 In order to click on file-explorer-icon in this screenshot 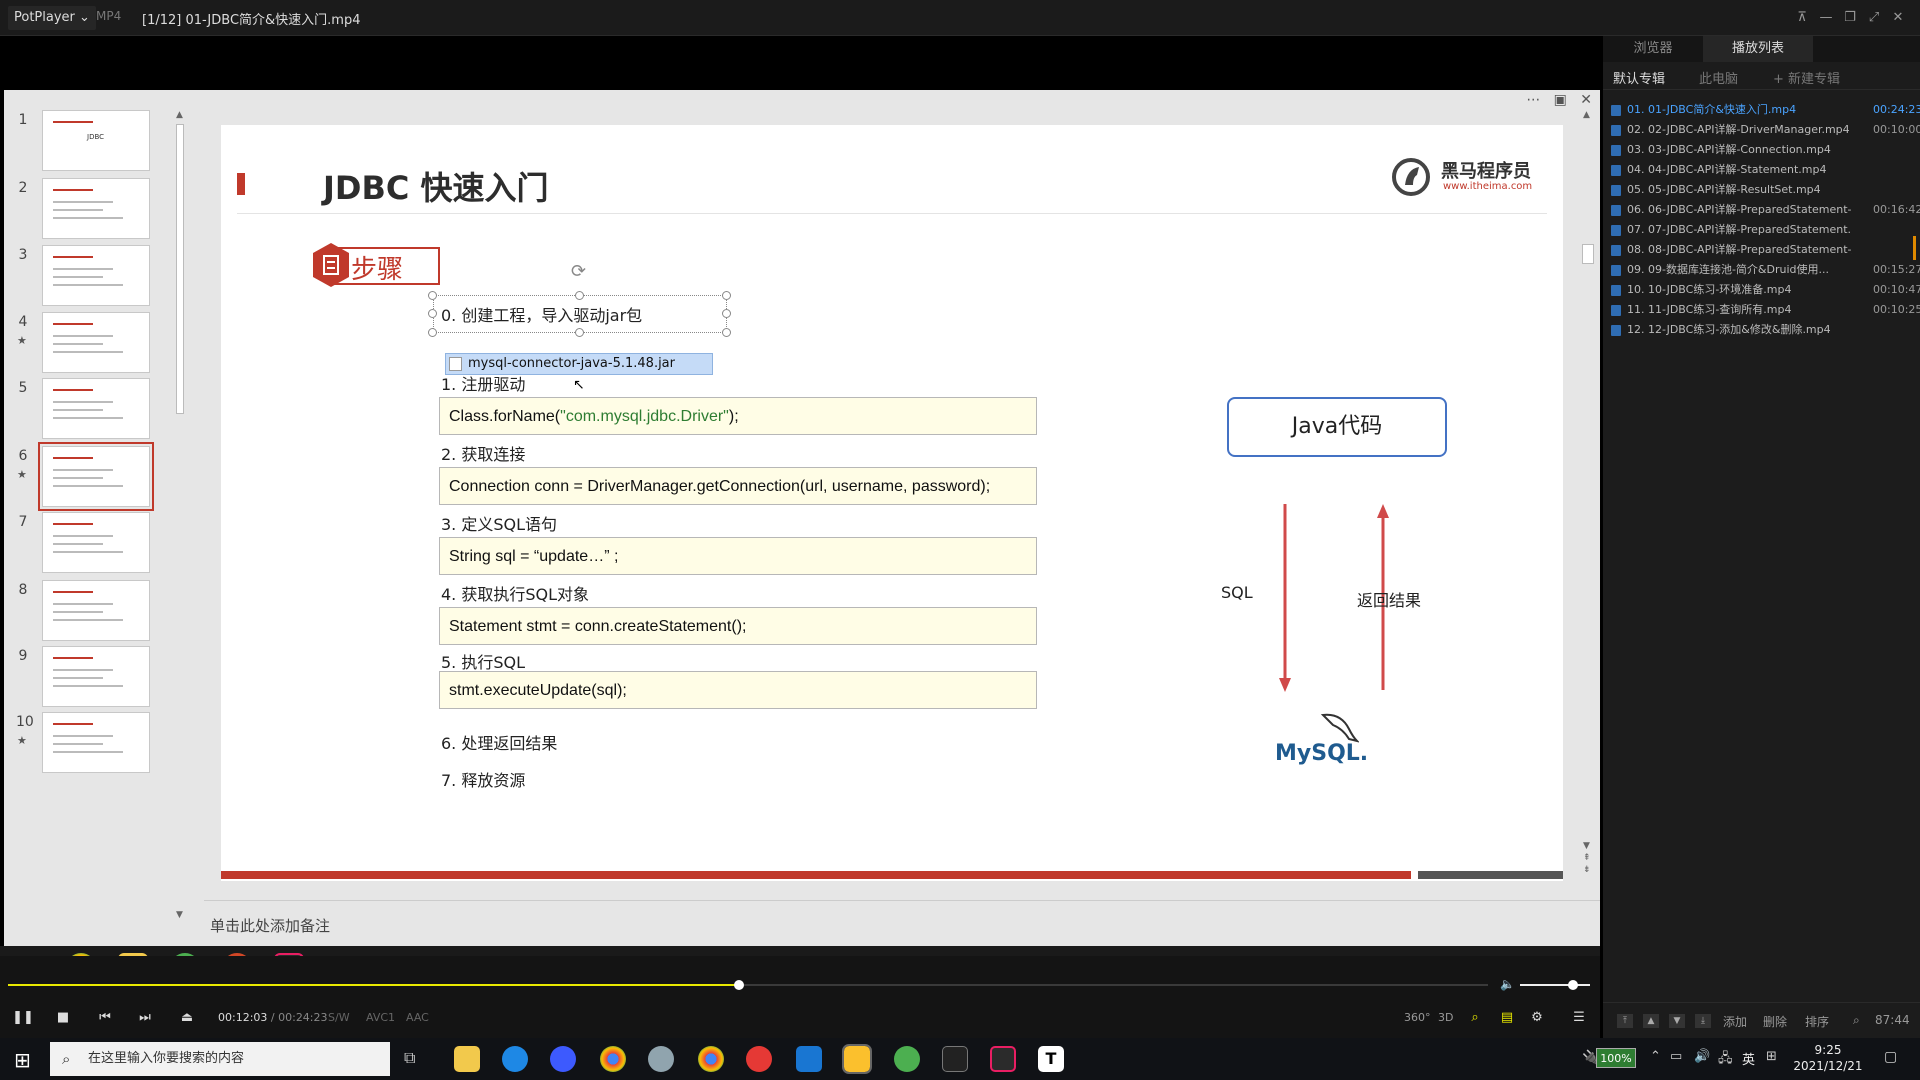, I will do `click(467, 1059)`.